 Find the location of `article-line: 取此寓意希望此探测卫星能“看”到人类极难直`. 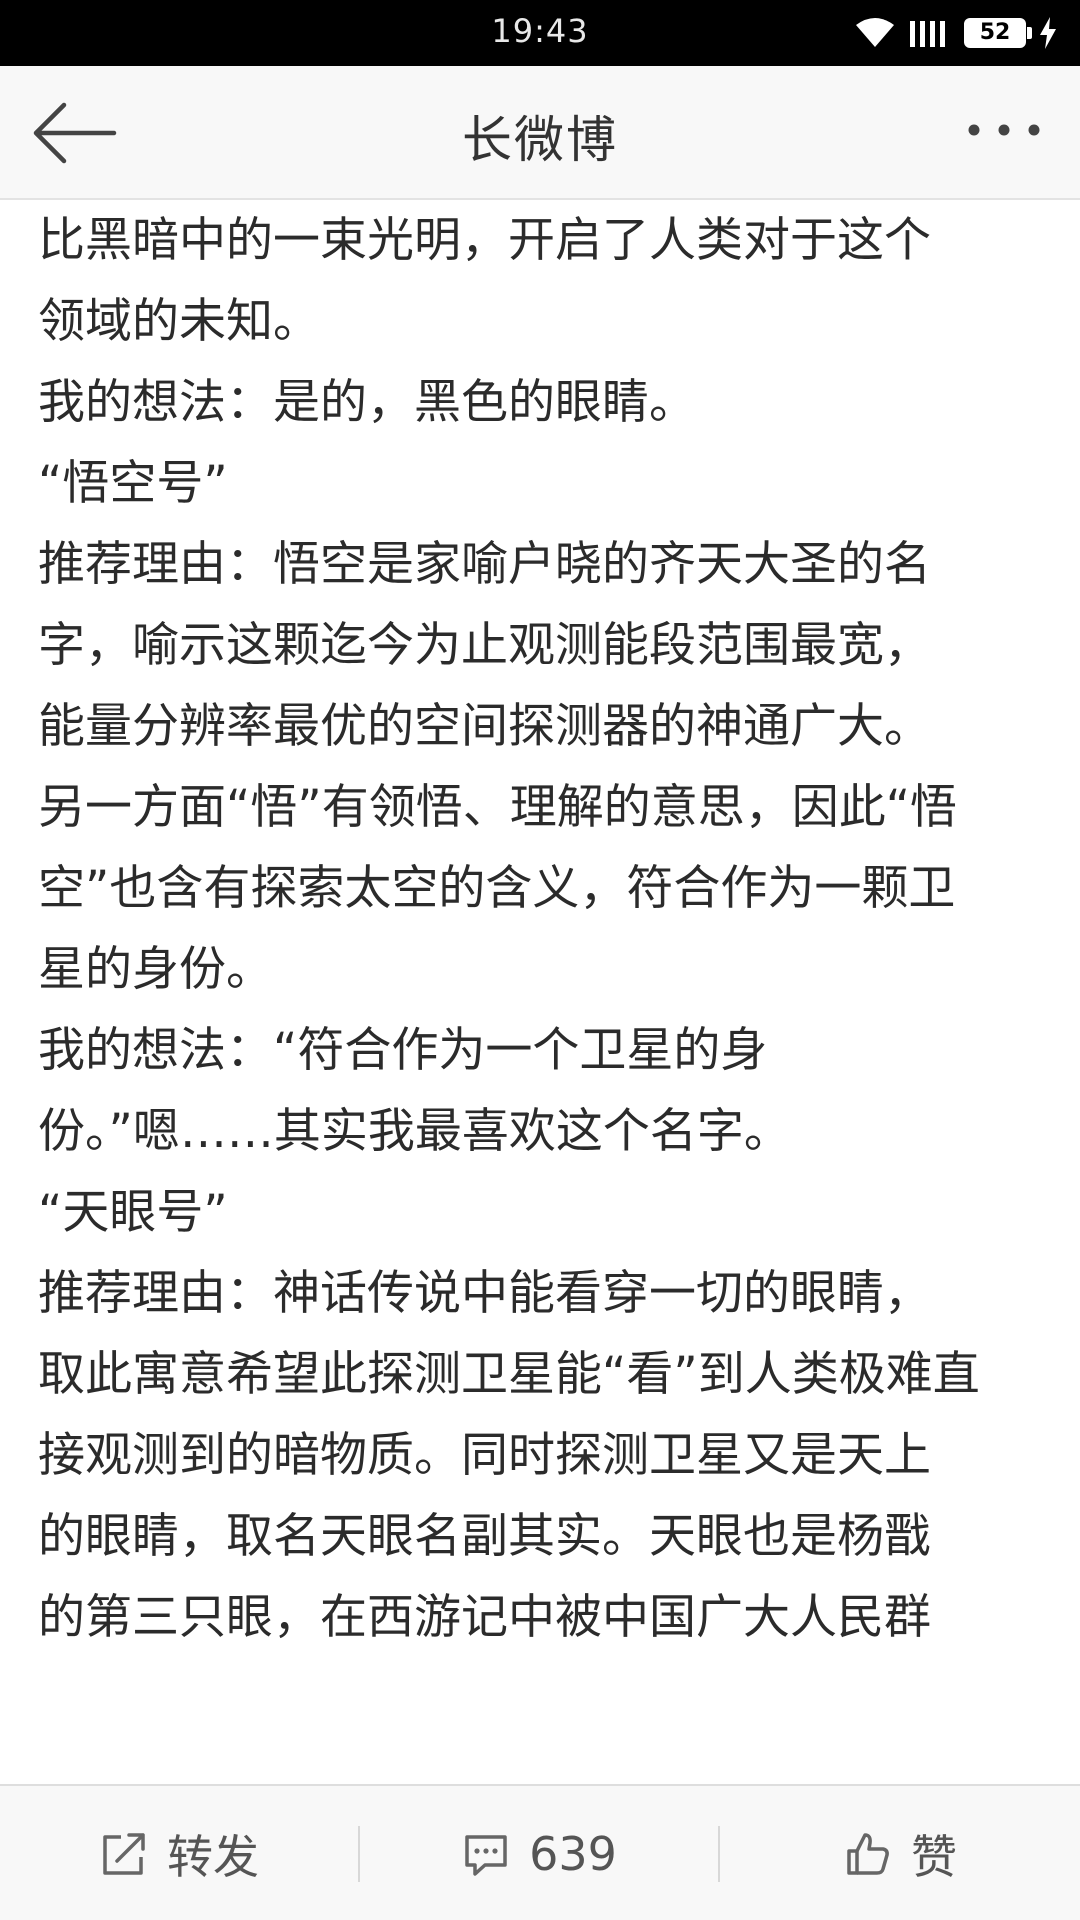

article-line: 取此寓意希望此探测卫星能“看”到人类极难直 is located at coordinates (509, 1374).